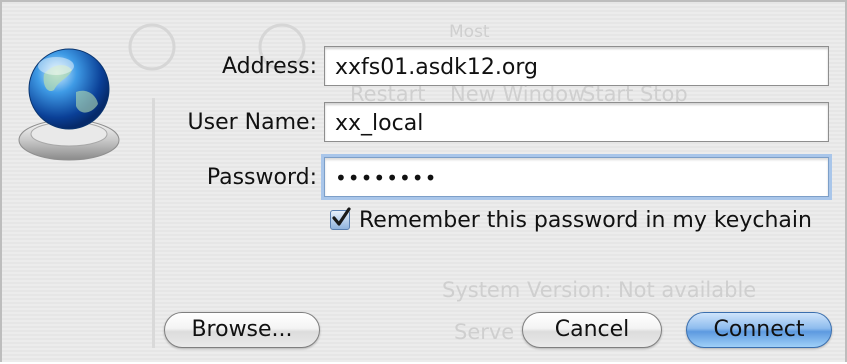 The width and height of the screenshot is (847, 364). What do you see at coordinates (599, 290) in the screenshot?
I see `ghost-system-version: System Version: Not available` at bounding box center [599, 290].